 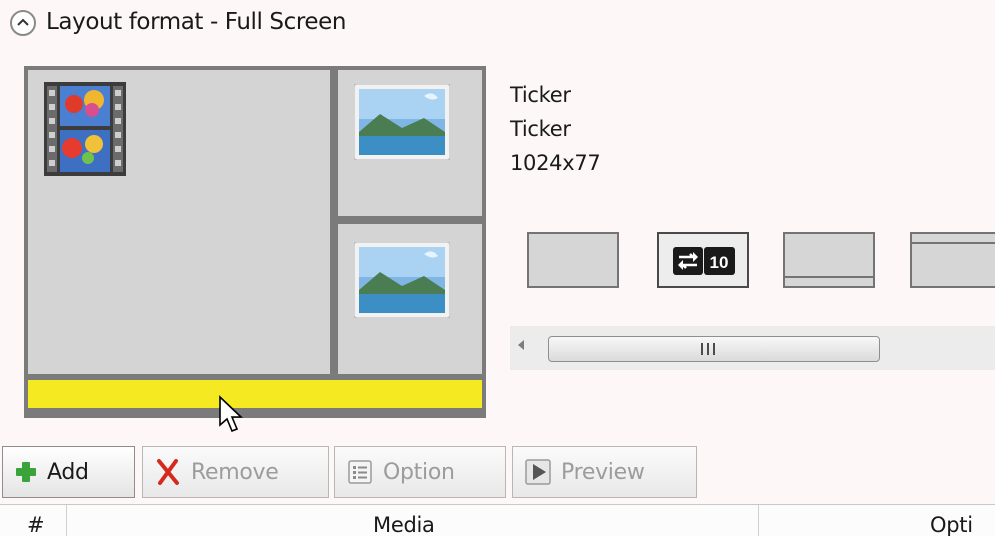 I want to click on option-label: Option, so click(x=419, y=472).